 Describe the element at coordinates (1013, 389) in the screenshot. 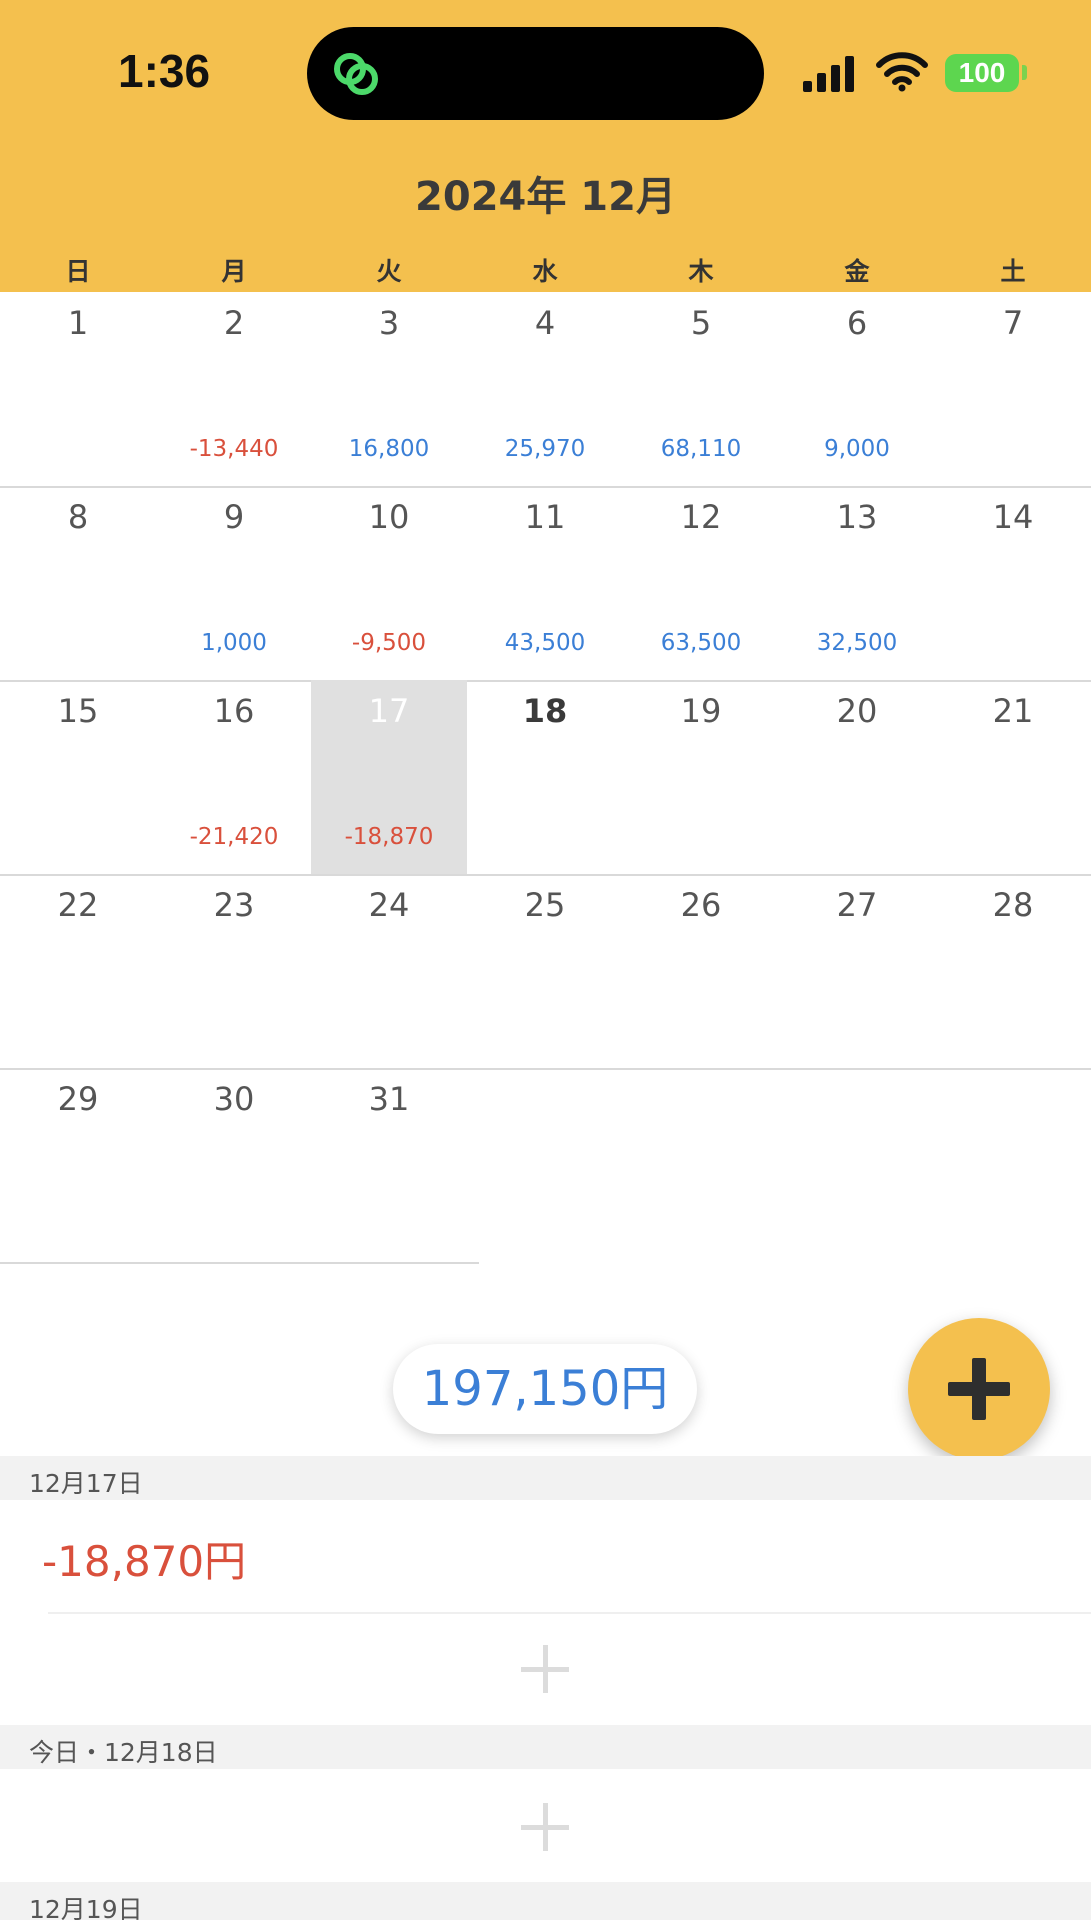

I see `calendar-day-cell: 7` at that location.